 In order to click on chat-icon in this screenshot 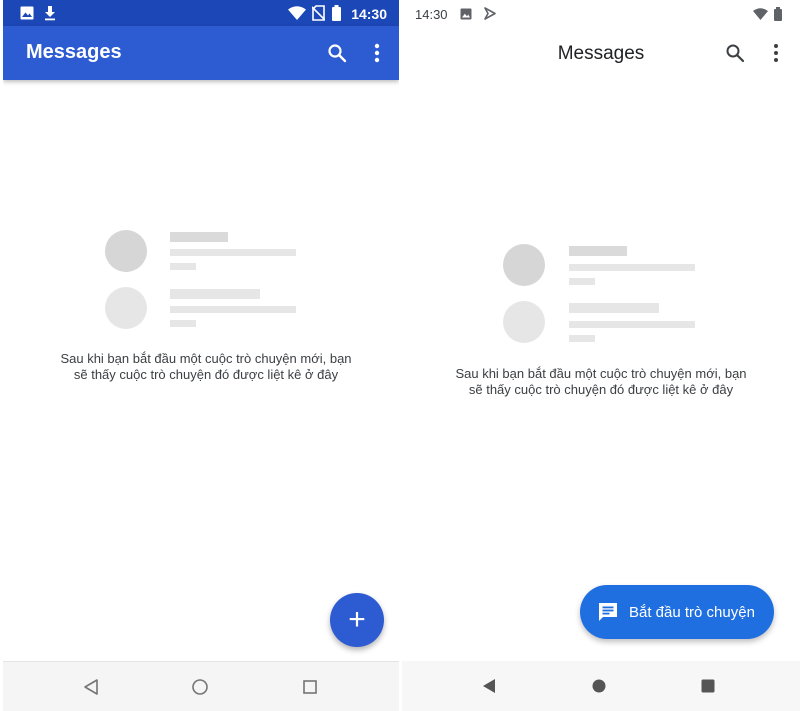, I will do `click(608, 612)`.